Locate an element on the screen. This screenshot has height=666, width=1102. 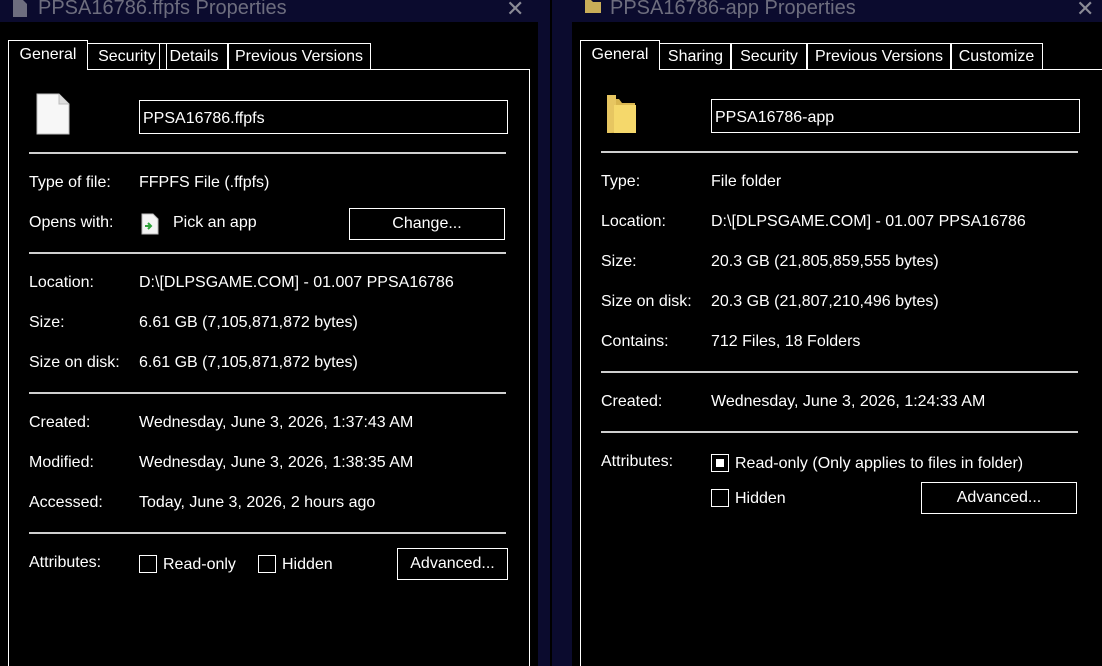
contains-value: 712 Files, 18 Folders is located at coordinates (786, 341).